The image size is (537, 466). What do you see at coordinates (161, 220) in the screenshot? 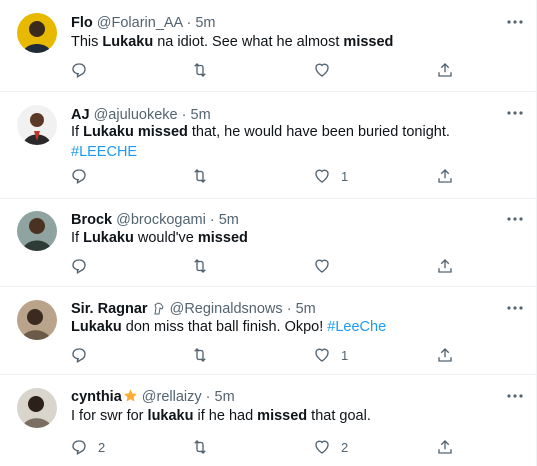
I see `author-handle: @brockogami` at bounding box center [161, 220].